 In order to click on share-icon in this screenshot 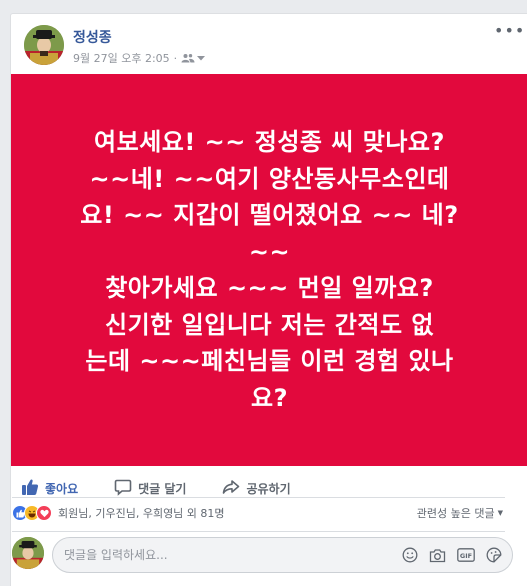, I will do `click(234, 488)`.